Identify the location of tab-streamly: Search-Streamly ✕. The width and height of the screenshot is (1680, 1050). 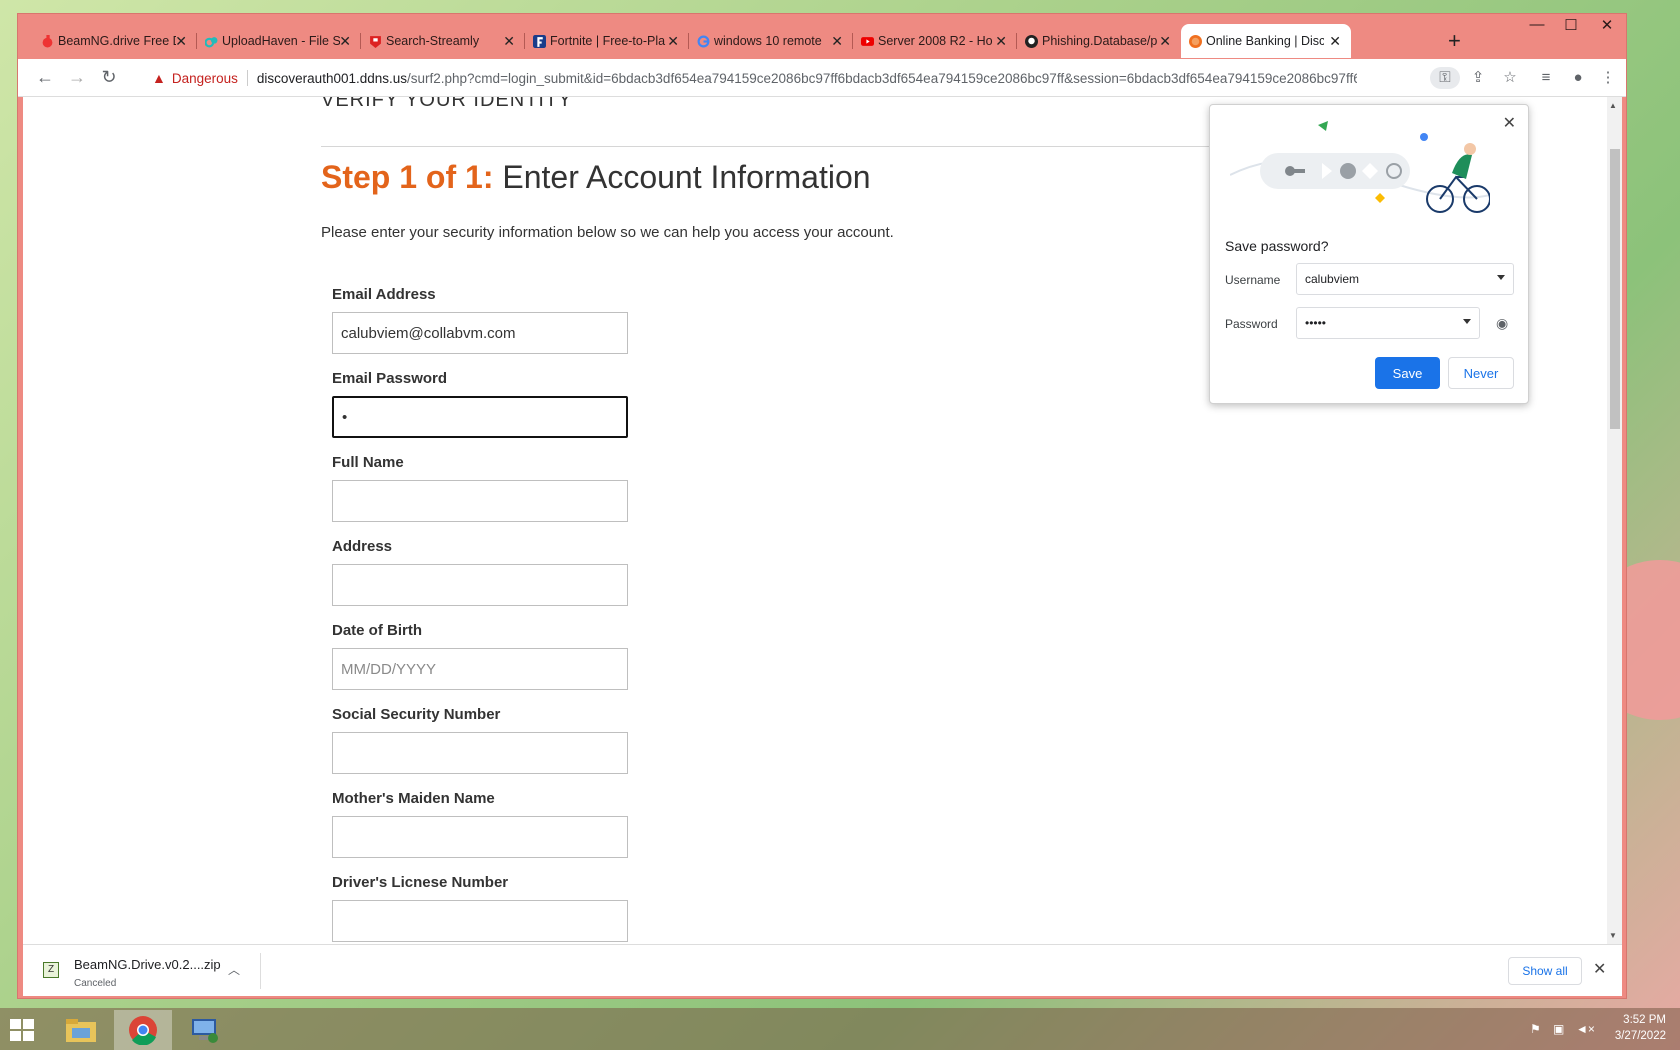
(443, 41).